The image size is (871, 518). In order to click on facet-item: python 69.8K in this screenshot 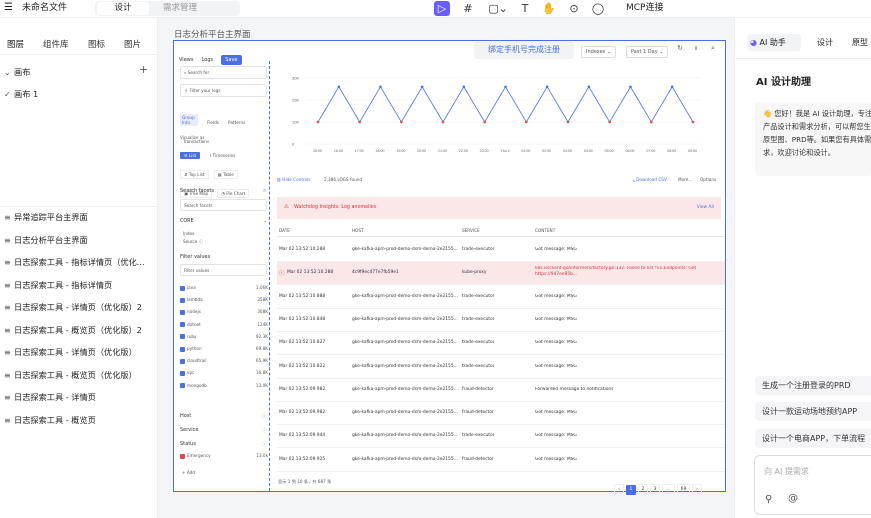, I will do `click(224, 349)`.